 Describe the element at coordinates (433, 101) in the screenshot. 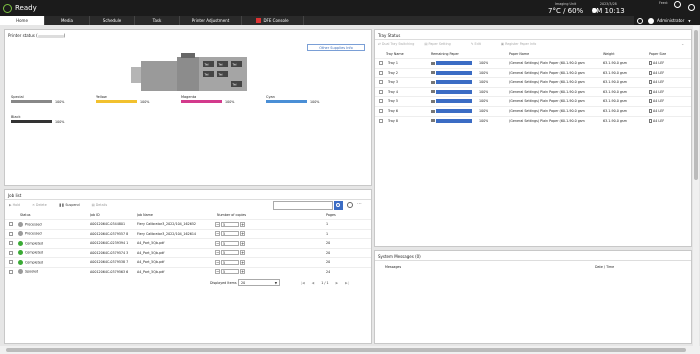

I see `paper-icon` at that location.